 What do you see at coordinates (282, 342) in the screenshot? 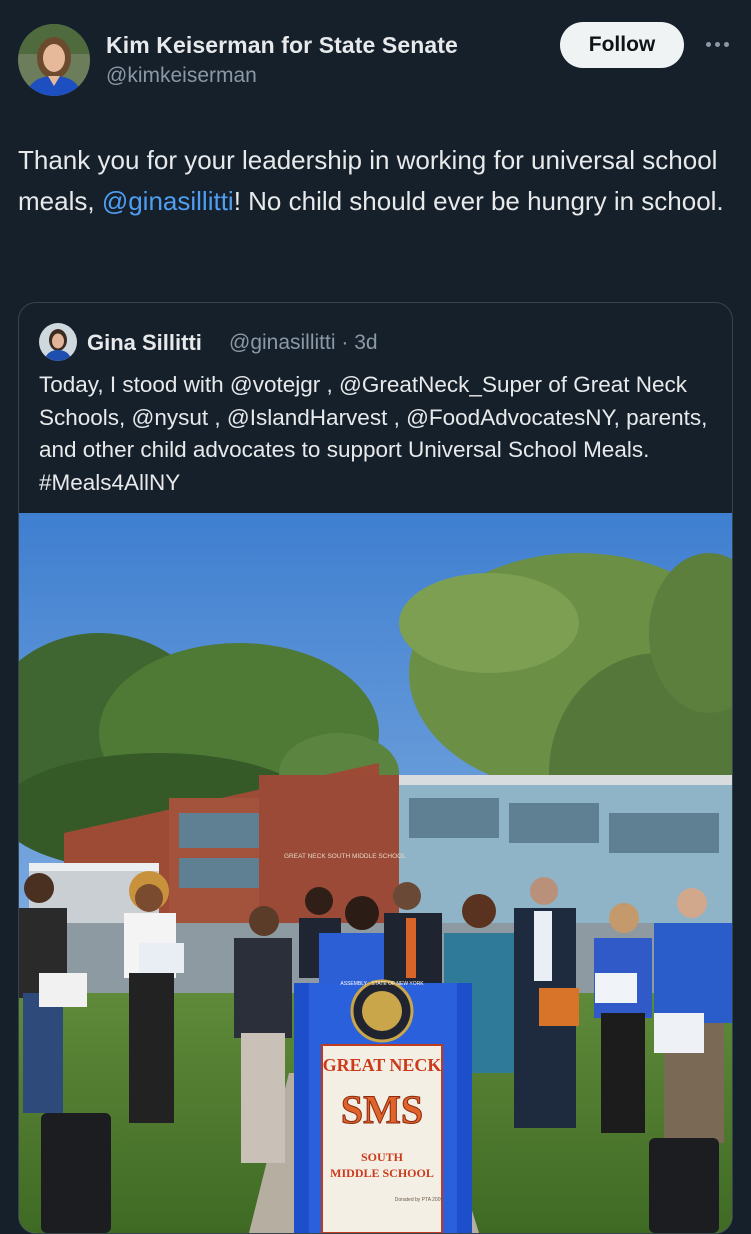
I see `quoted-author-handle: @ginasillitti` at bounding box center [282, 342].